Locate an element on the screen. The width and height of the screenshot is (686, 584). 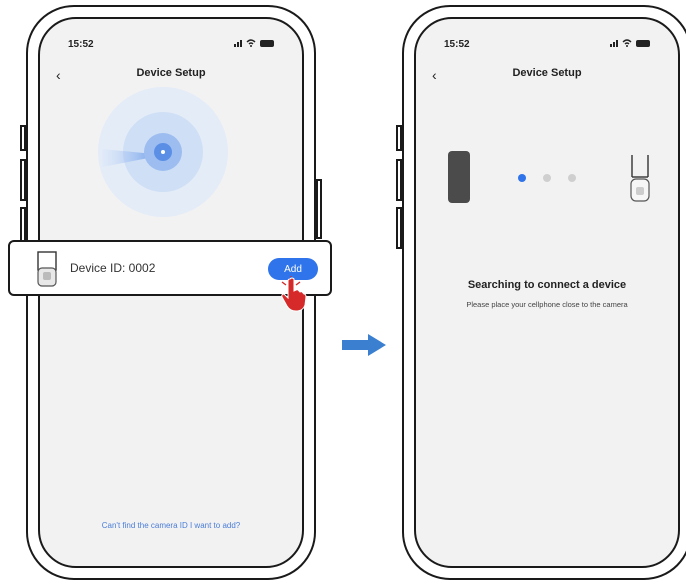
cant-find-device-link: Can't find the camera ID I want to add? is located at coordinates (171, 525).